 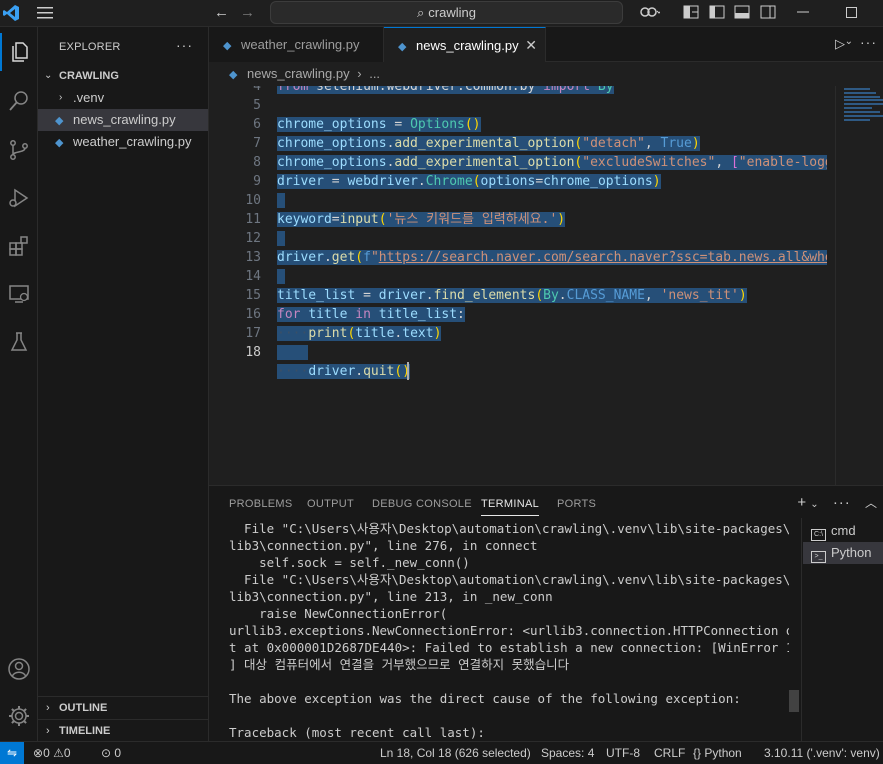 I want to click on indentation: Spaces: 4, so click(x=567, y=753).